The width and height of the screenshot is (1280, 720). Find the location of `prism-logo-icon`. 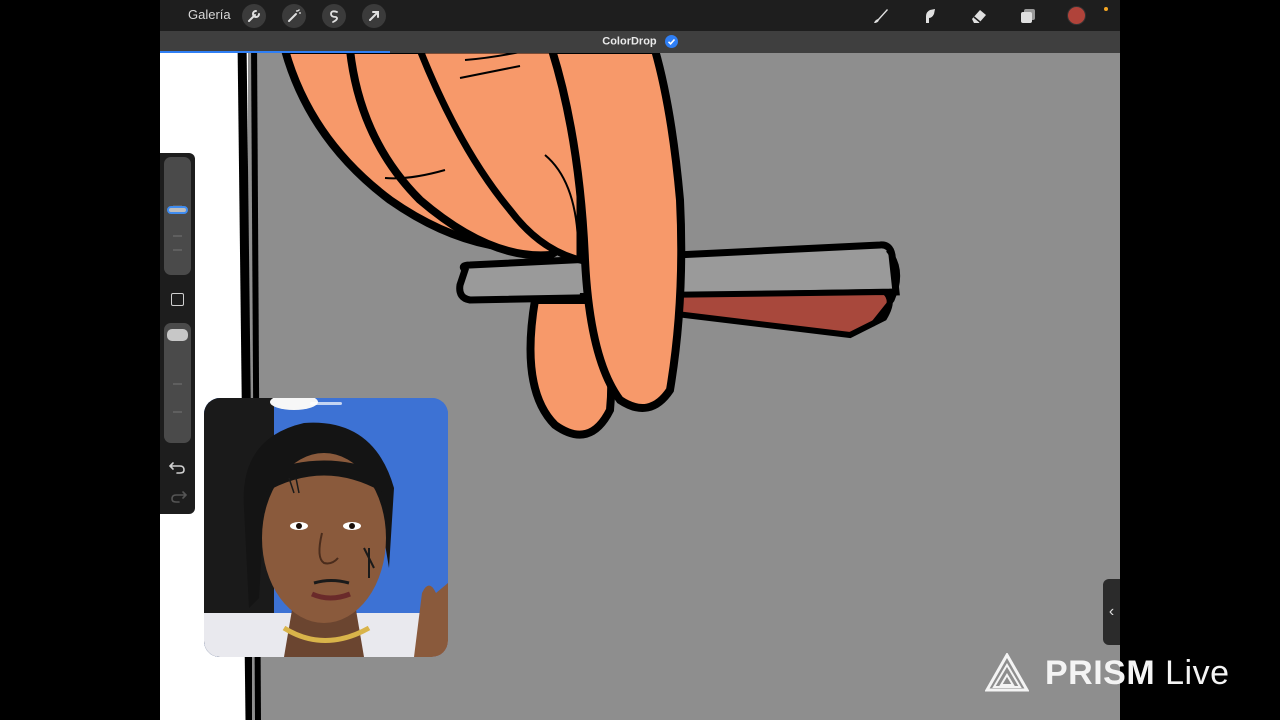

prism-logo-icon is located at coordinates (1007, 672).